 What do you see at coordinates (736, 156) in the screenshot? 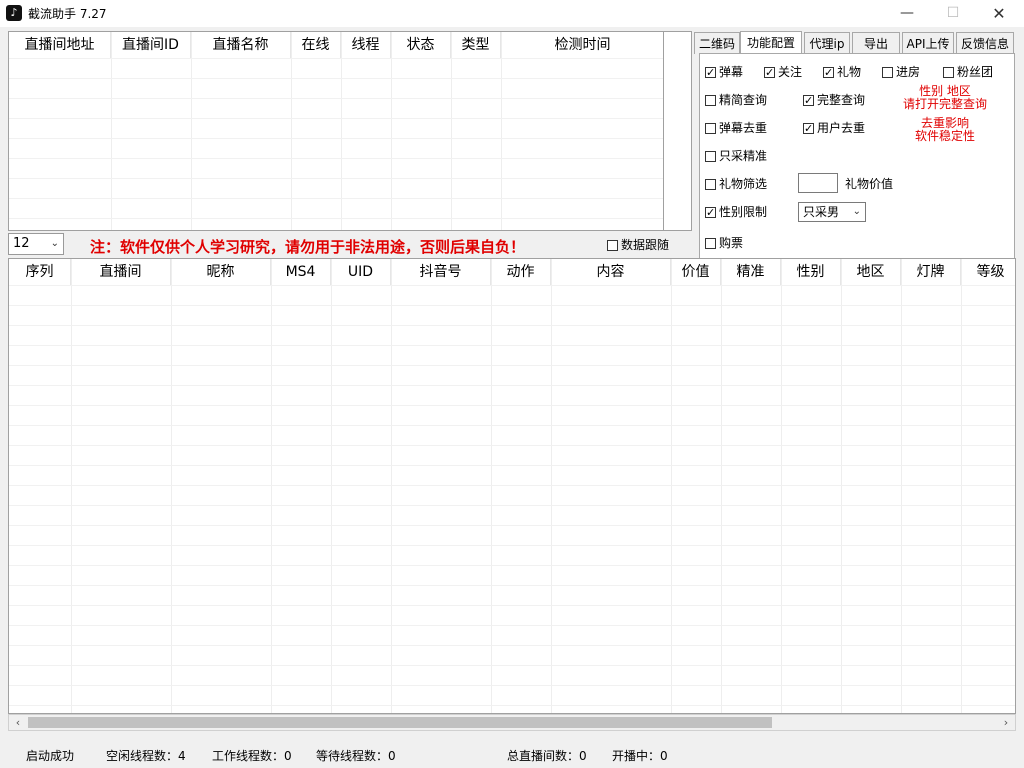
I see `only-precise-checkbox: 只采精准` at bounding box center [736, 156].